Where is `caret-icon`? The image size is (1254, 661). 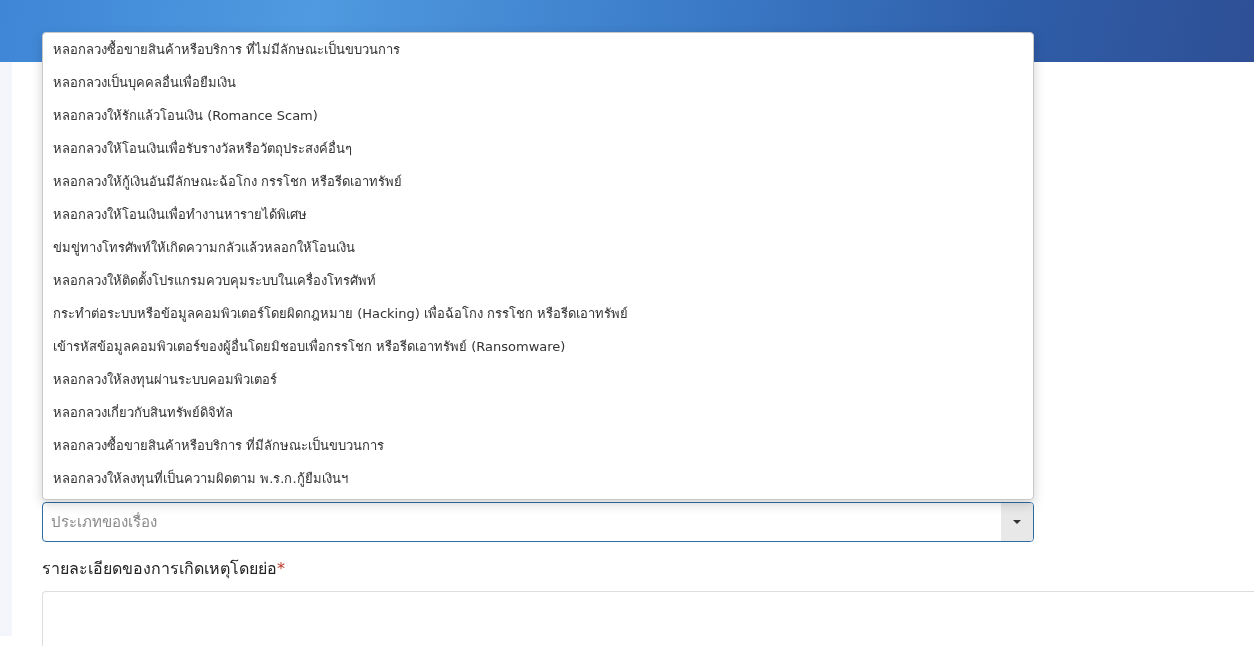 caret-icon is located at coordinates (1017, 522).